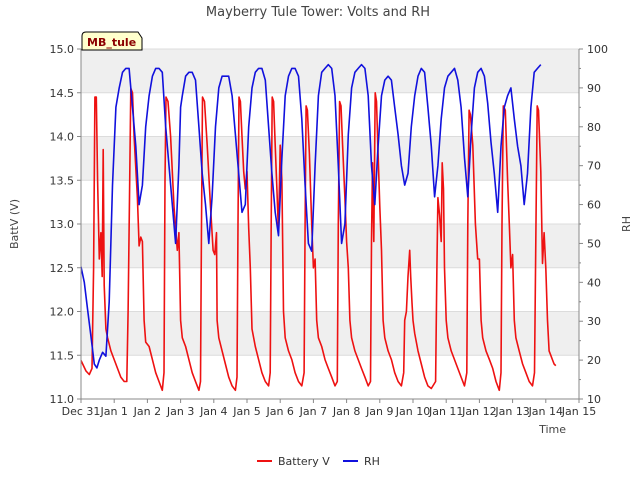 This screenshot has width=640, height=480. Describe the element at coordinates (545, 411) in the screenshot. I see `x-tick-label-14: Jan 14` at that location.